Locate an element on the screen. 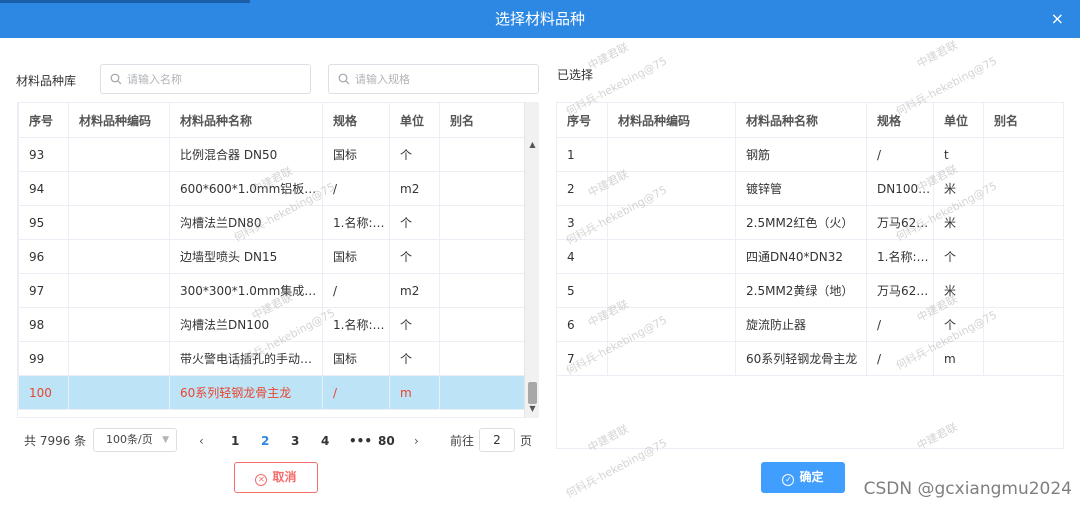  page-button-2: 2 is located at coordinates (265, 441).